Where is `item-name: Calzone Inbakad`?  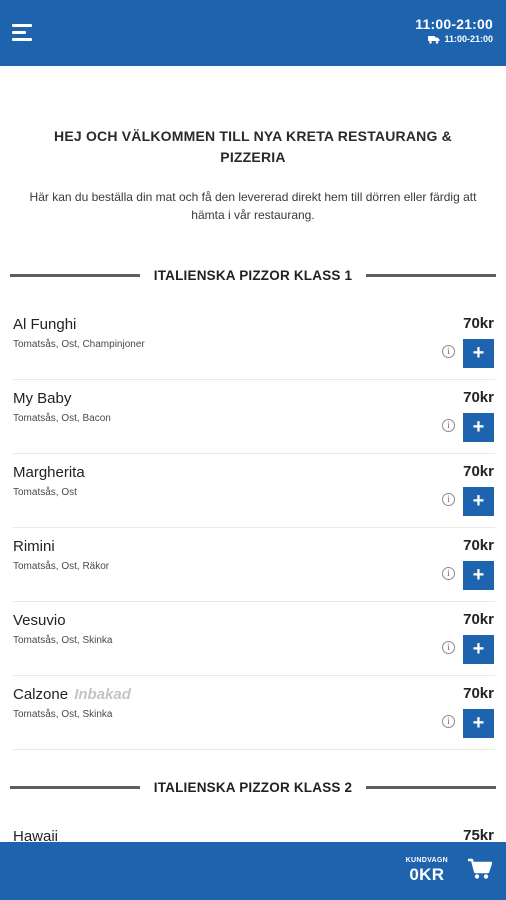
item-name: Calzone Inbakad is located at coordinates (72, 694).